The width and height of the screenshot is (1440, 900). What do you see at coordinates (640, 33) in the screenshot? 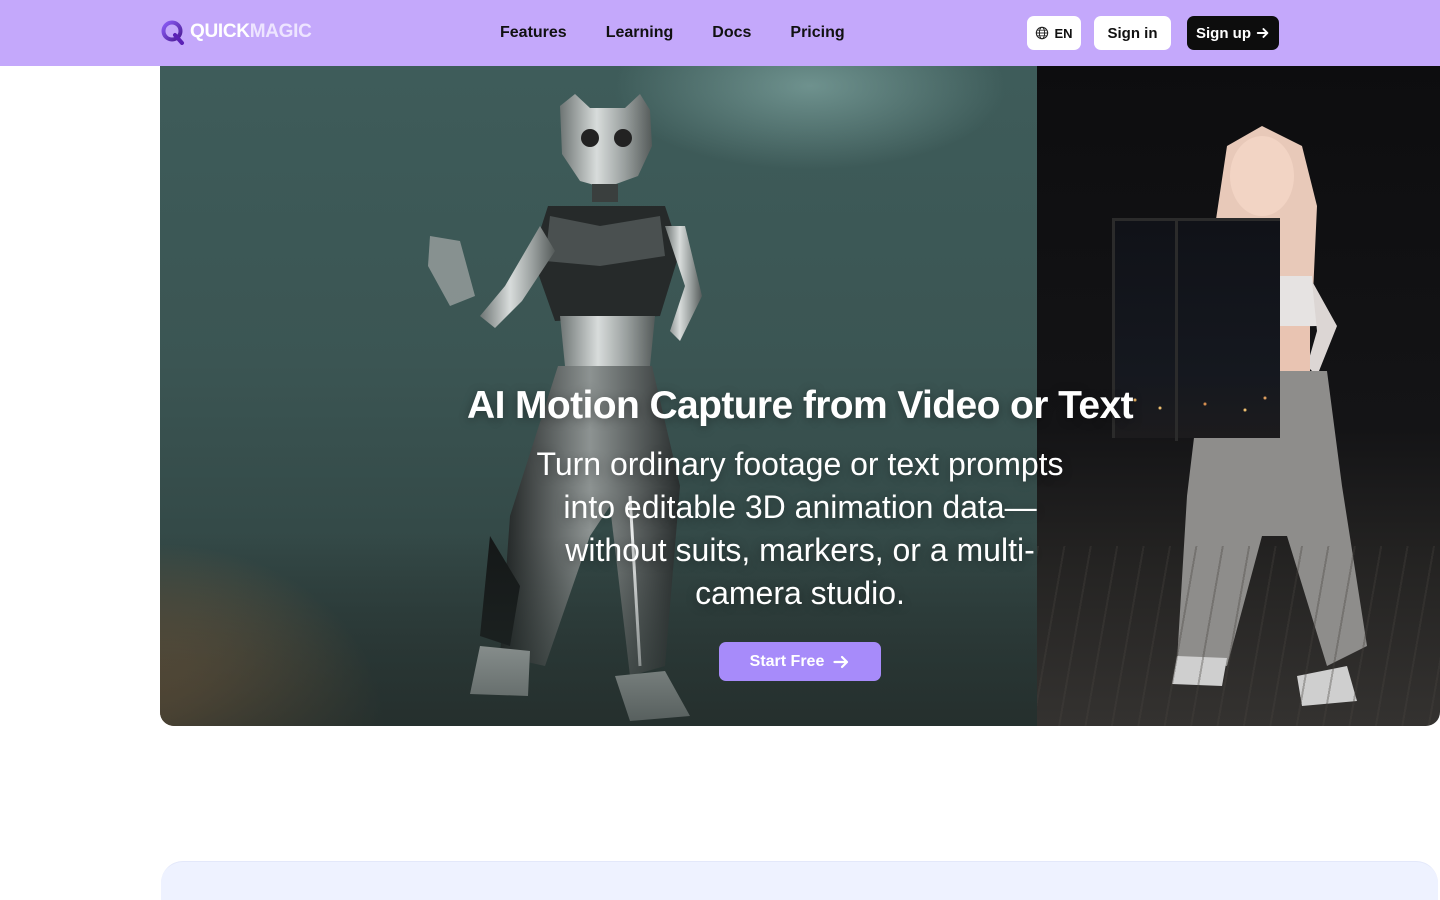
I see `nav-learning: Learning` at bounding box center [640, 33].